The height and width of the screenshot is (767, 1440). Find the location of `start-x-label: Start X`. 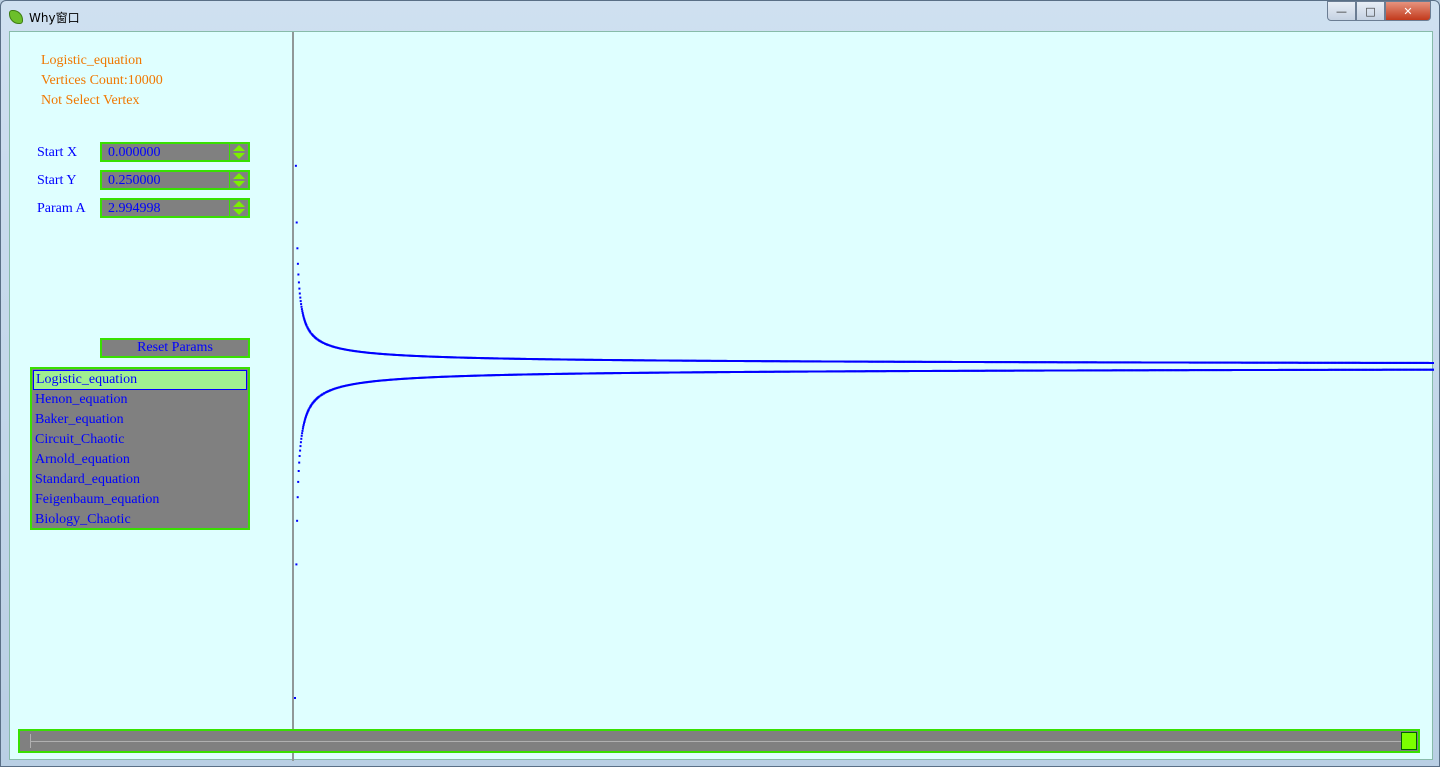

start-x-label: Start X is located at coordinates (57, 152).